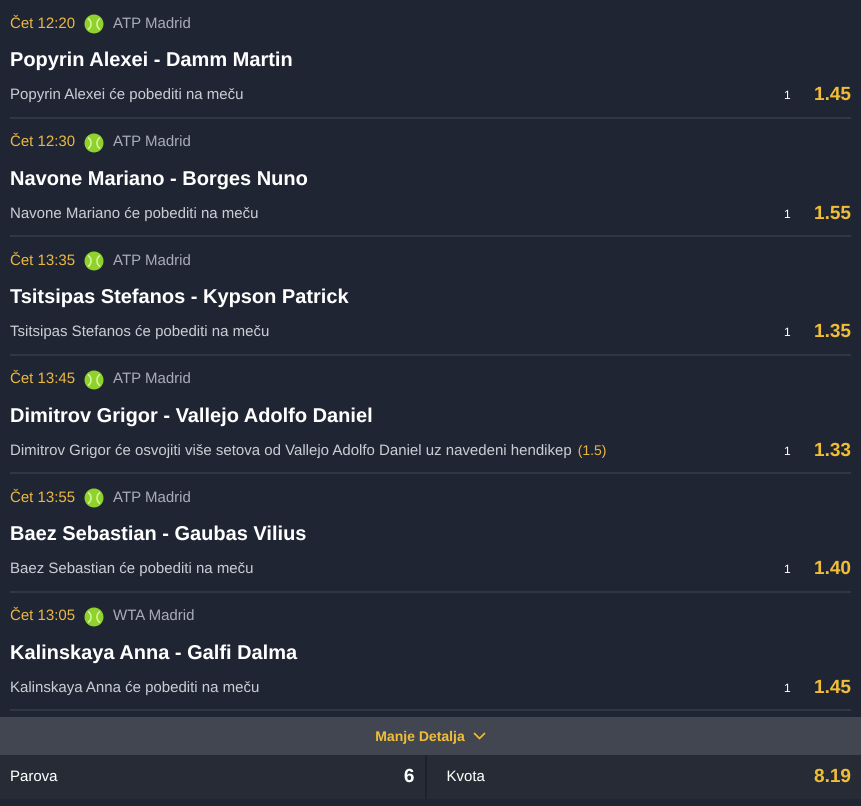 The width and height of the screenshot is (861, 806). Describe the element at coordinates (409, 776) in the screenshot. I see `pairs-count: 6` at that location.